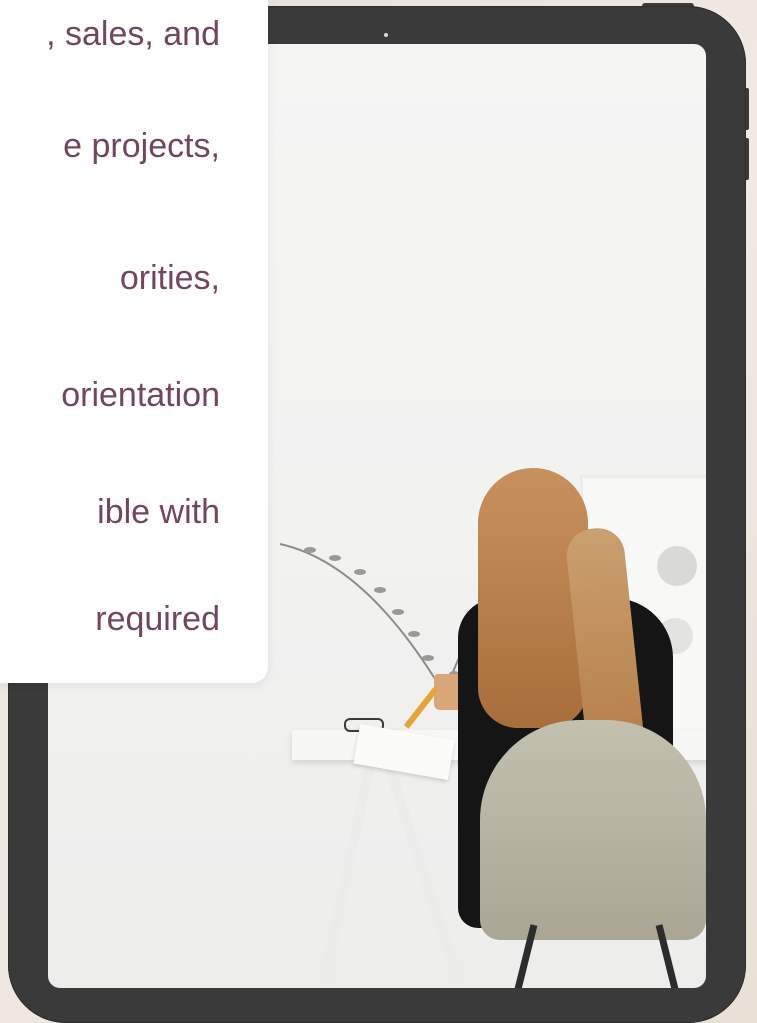  I want to click on card-text-line: , sales, and, so click(133, 34).